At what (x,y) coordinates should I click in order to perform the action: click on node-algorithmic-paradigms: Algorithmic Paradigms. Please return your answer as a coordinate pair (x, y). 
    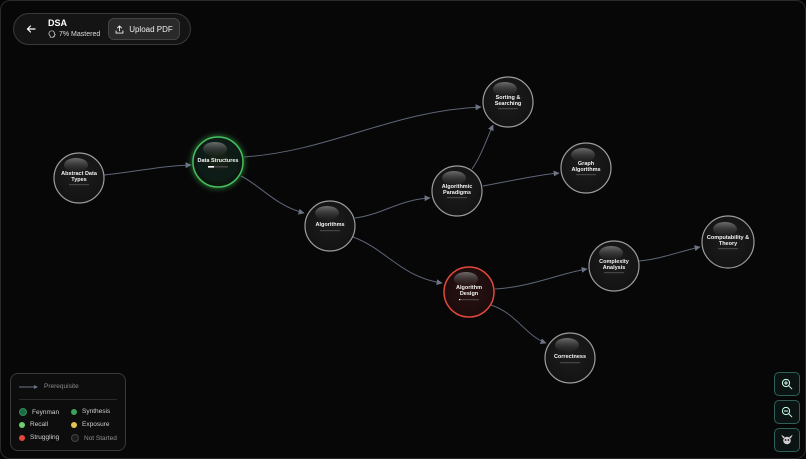
    Looking at the image, I should click on (457, 191).